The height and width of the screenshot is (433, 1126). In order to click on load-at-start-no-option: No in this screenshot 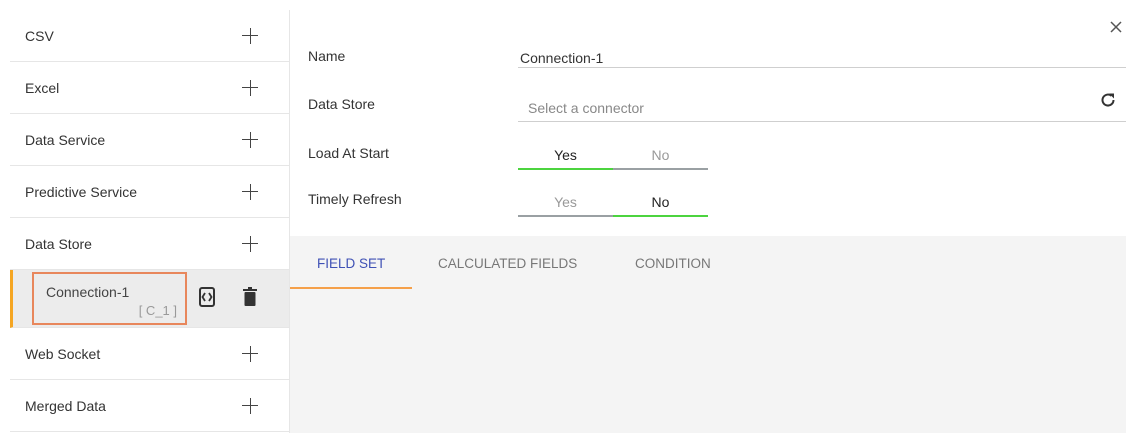, I will do `click(660, 157)`.